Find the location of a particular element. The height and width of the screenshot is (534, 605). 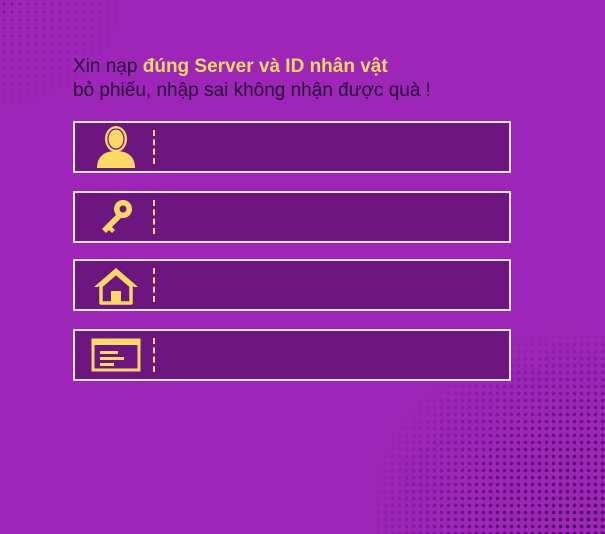

key-code-input is located at coordinates (334, 217).